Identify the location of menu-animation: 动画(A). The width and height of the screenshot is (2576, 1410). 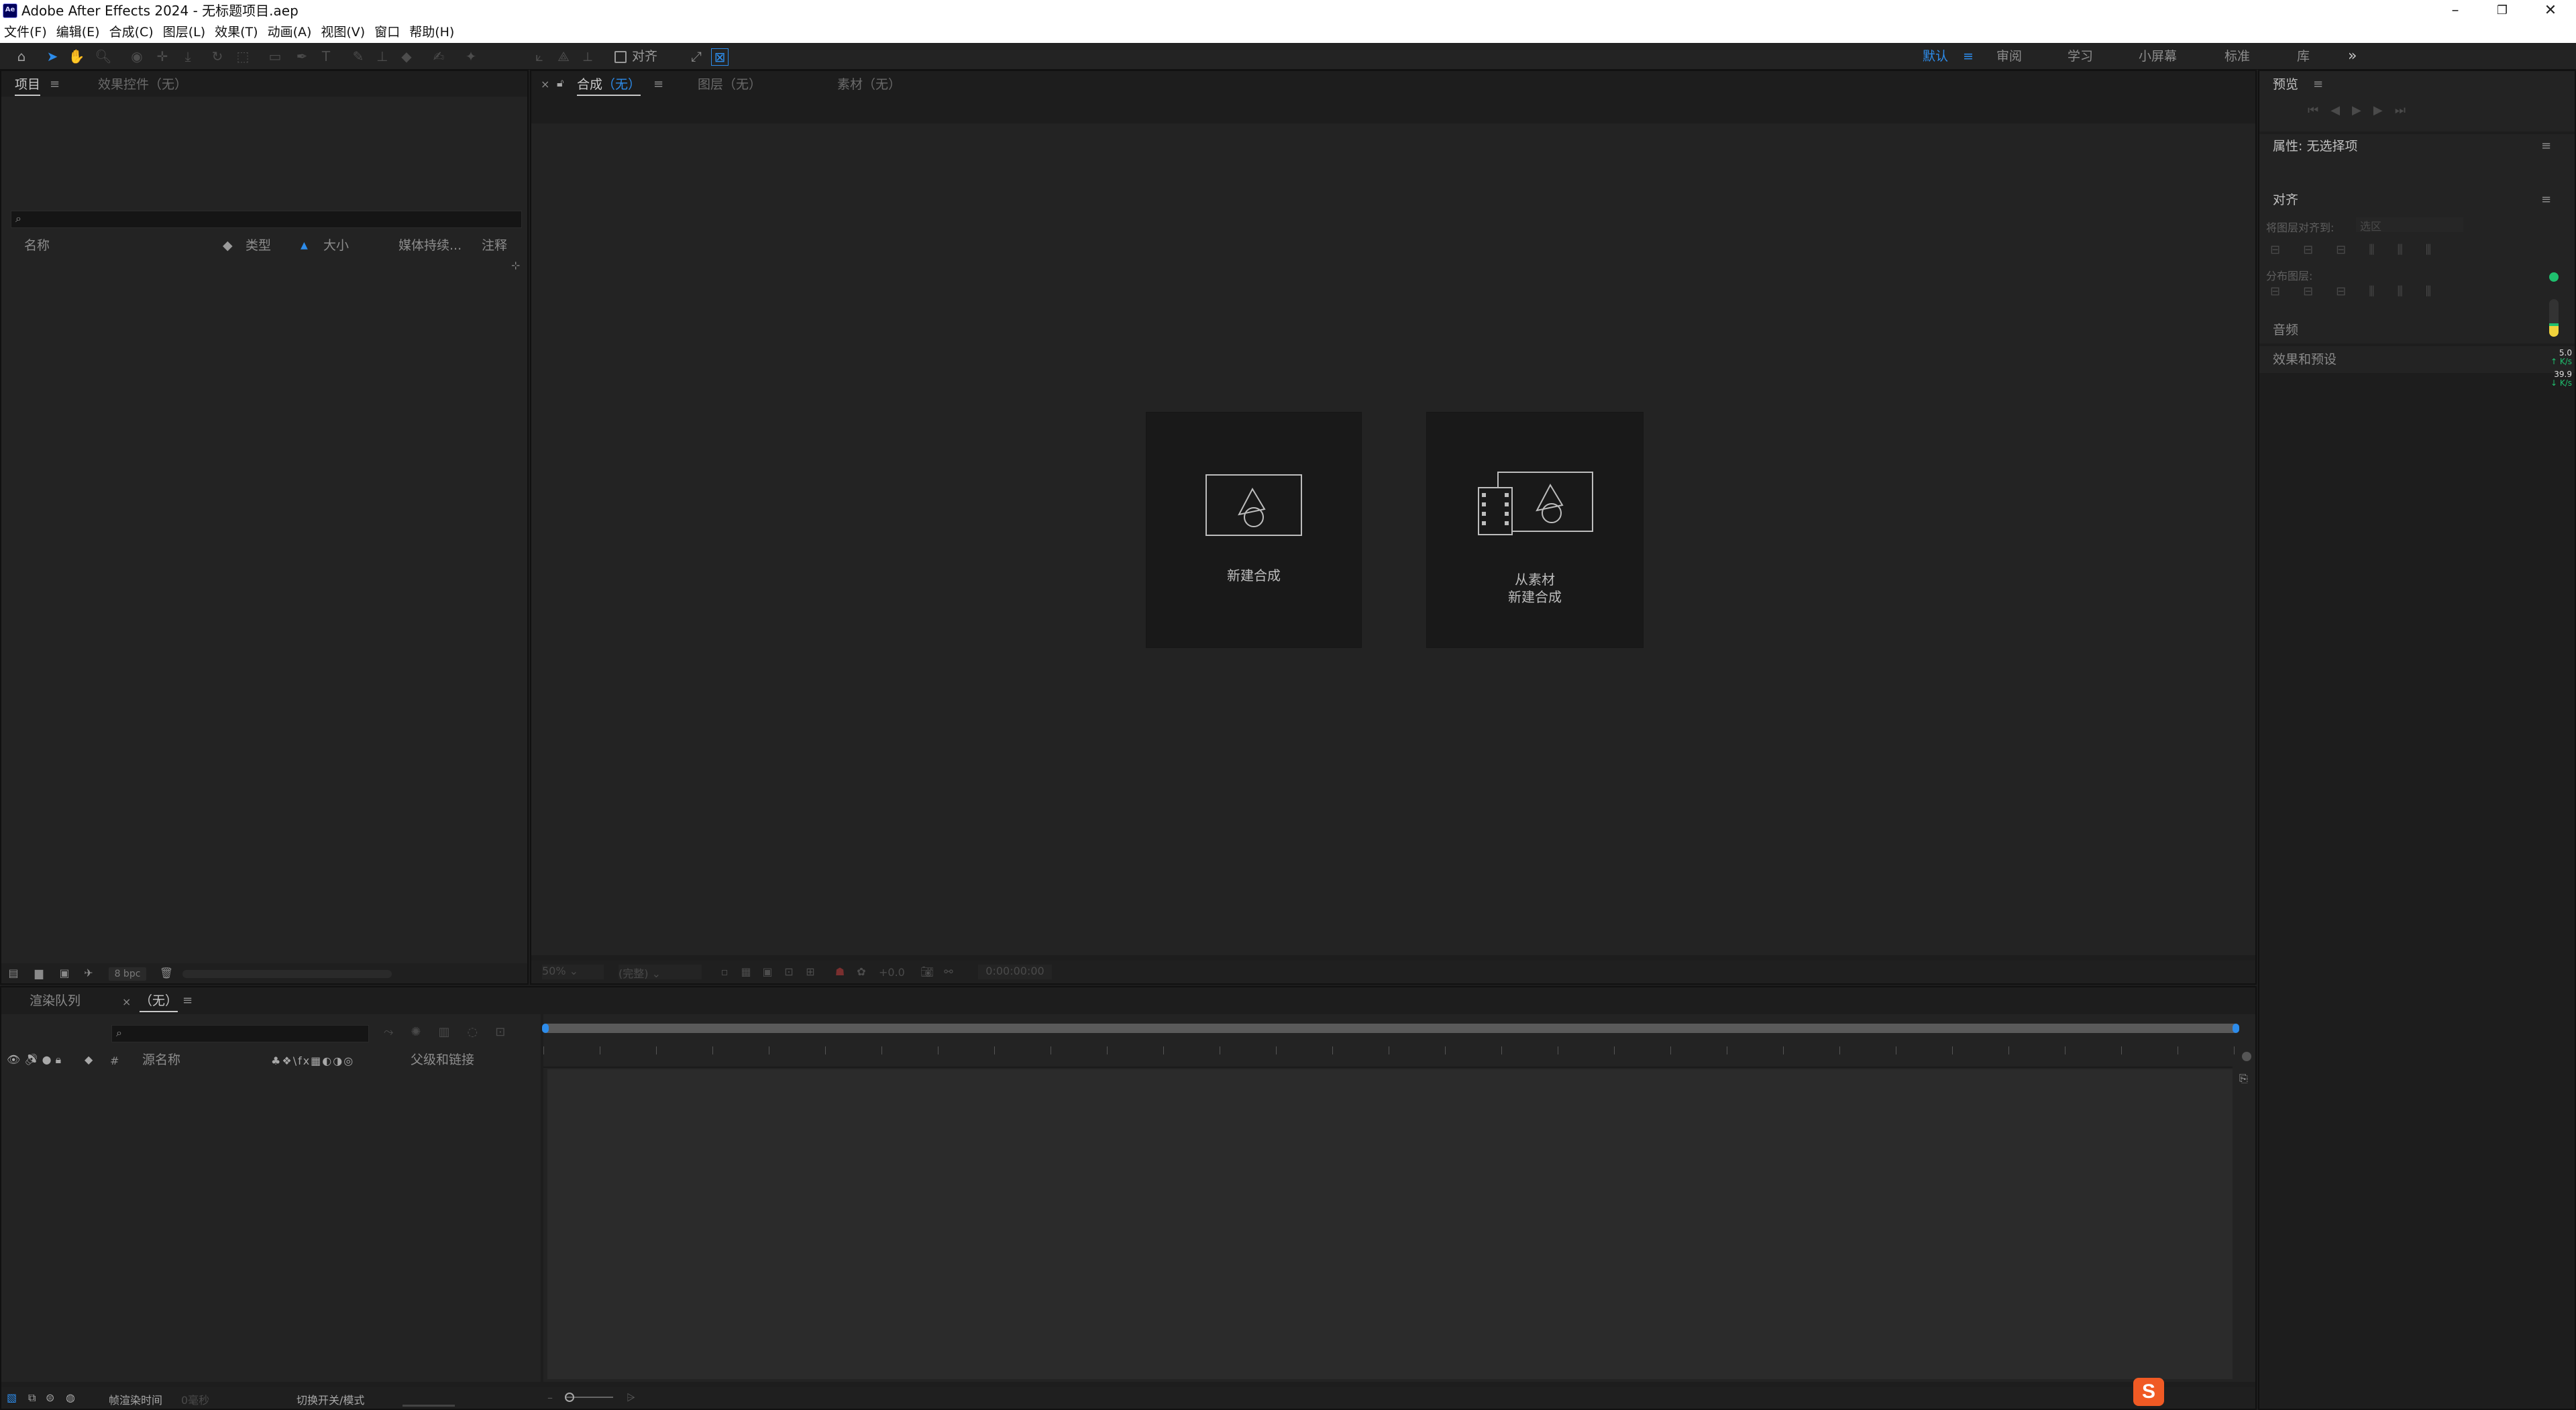
(290, 32).